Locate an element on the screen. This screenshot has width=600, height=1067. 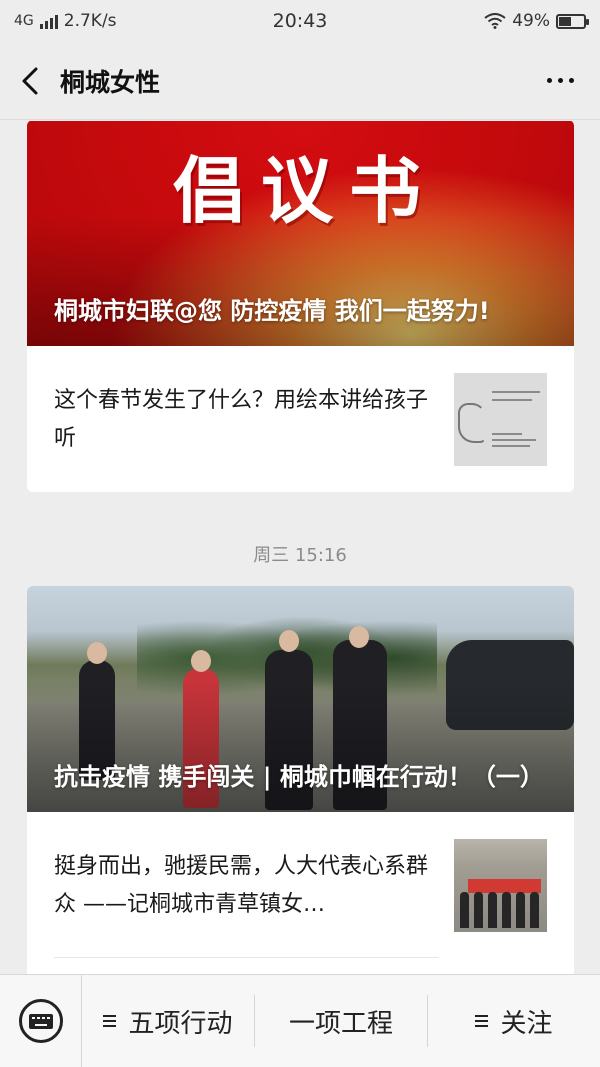
battery-fill is located at coordinates (565, 21).